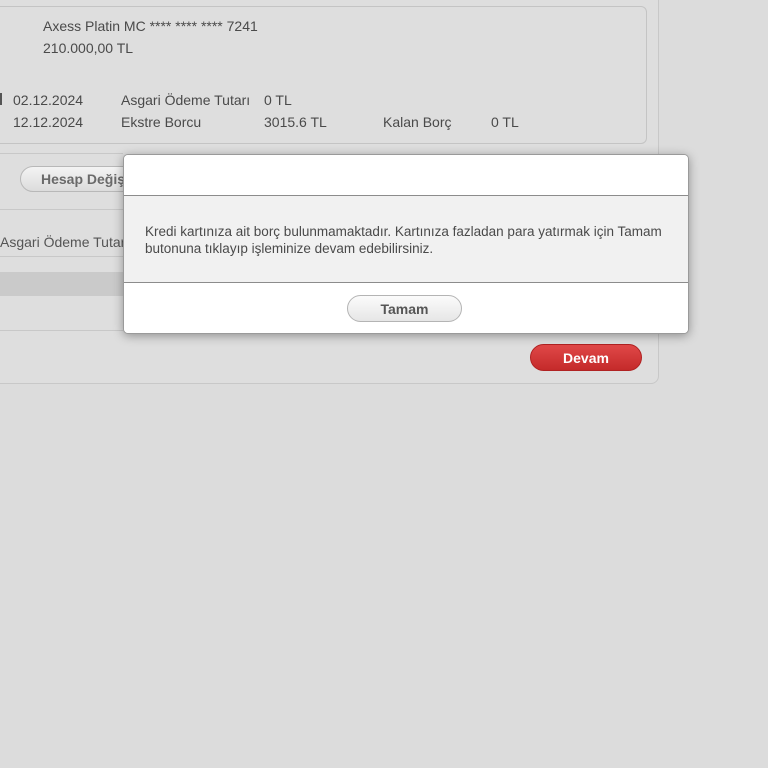 This screenshot has width=768, height=768. I want to click on card-name: Axess Platin MC **** **** **** 7241, so click(150, 26).